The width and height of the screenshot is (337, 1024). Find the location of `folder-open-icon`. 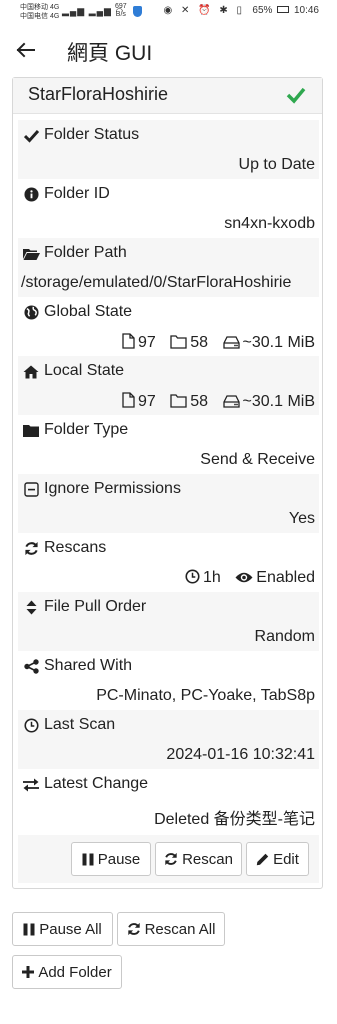

folder-open-icon is located at coordinates (31, 254).